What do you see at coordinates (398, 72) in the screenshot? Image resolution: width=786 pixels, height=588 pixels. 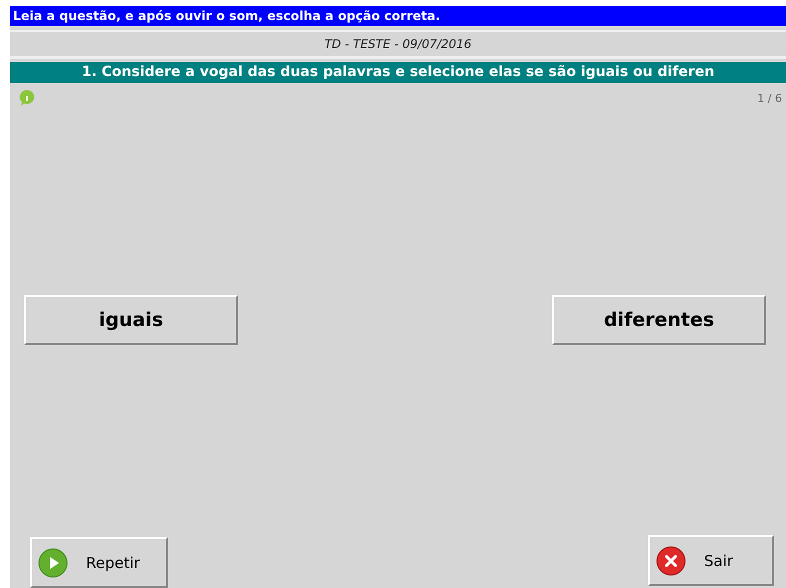 I see `question-text: 1. Considere a vogal das duas palavras e selecione elas se são iguais ou diferen` at bounding box center [398, 72].